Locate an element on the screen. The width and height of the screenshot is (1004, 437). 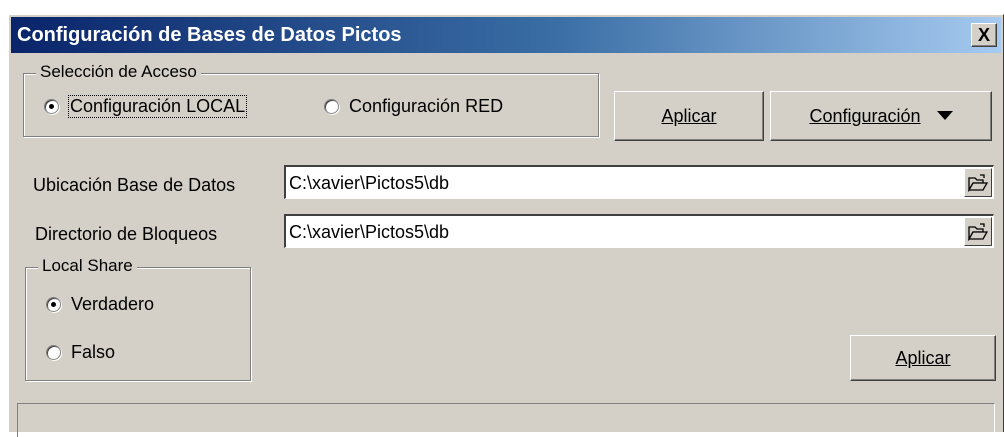
radio-true: Verdadero is located at coordinates (100, 304).